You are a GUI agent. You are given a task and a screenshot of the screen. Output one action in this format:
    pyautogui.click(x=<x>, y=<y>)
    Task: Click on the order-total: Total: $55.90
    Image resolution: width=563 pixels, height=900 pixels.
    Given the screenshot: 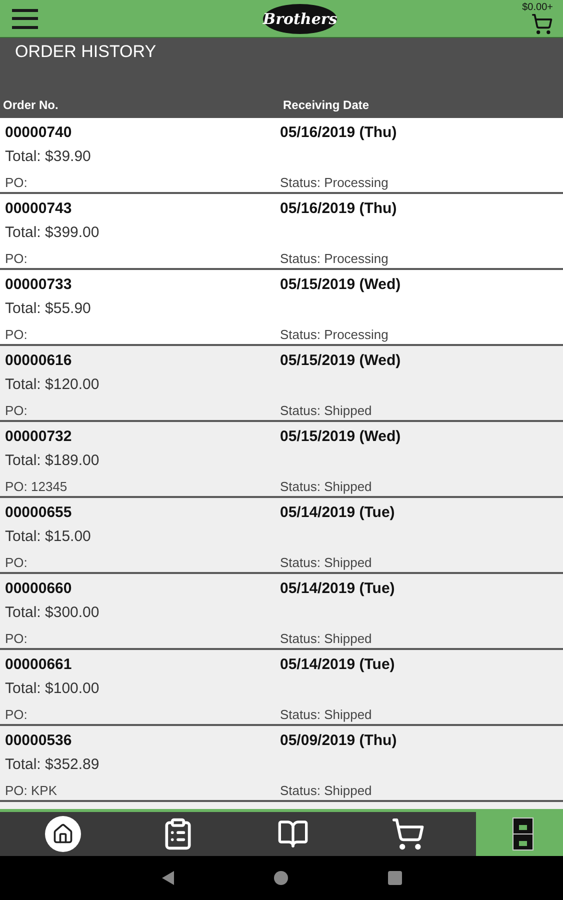 What is the action you would take?
    pyautogui.click(x=48, y=308)
    